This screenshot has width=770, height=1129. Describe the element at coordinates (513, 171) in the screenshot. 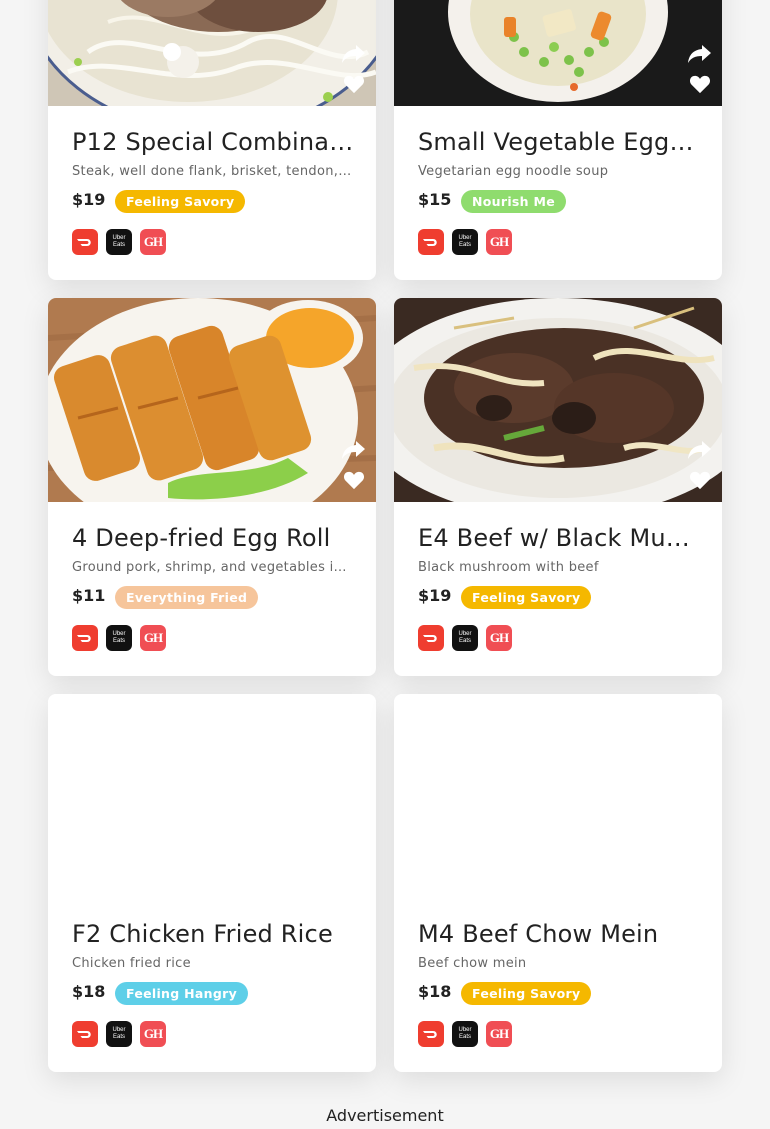

I see `item-description: Vegetarian egg noodle soup` at that location.